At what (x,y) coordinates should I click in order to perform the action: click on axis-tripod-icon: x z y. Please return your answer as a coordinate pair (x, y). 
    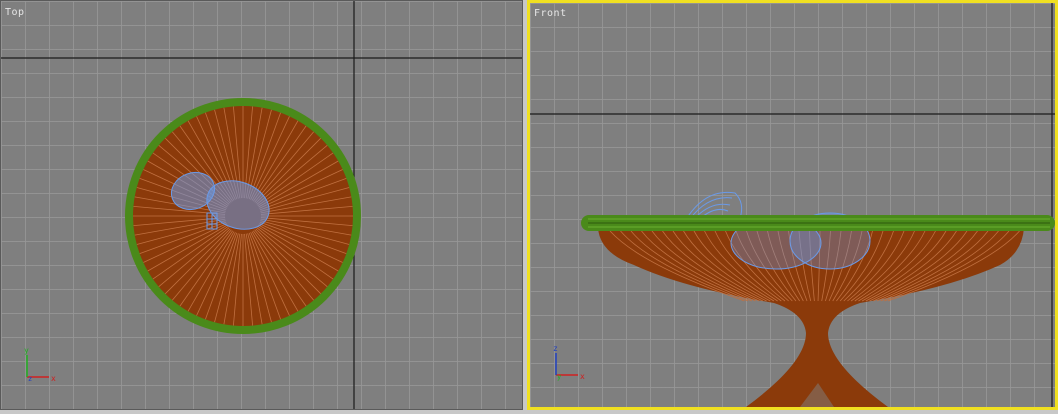
    Looking at the image, I should click on (569, 362).